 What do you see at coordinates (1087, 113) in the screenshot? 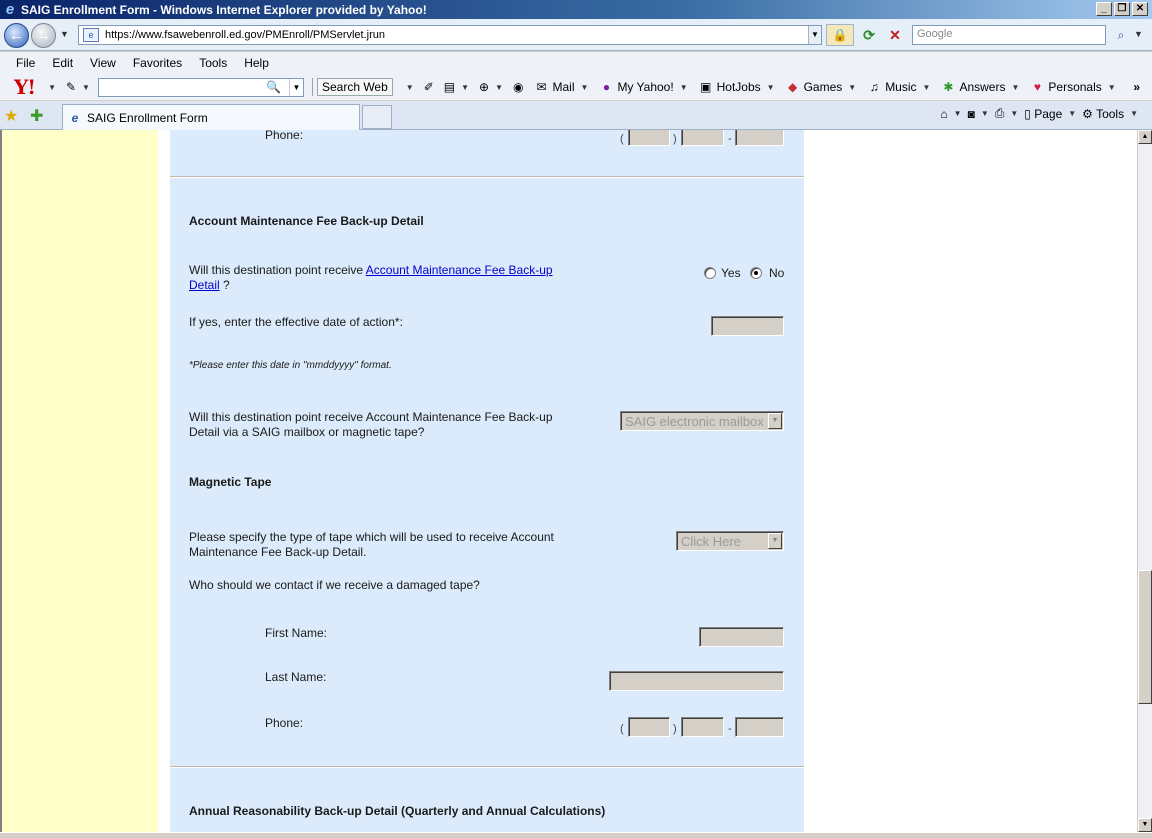
I see `gear-icon: ⚙` at bounding box center [1087, 113].